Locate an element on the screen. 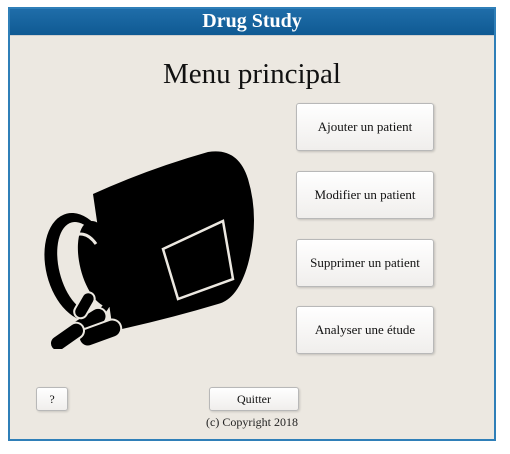 The height and width of the screenshot is (454, 510). help-button: ? is located at coordinates (52, 399).